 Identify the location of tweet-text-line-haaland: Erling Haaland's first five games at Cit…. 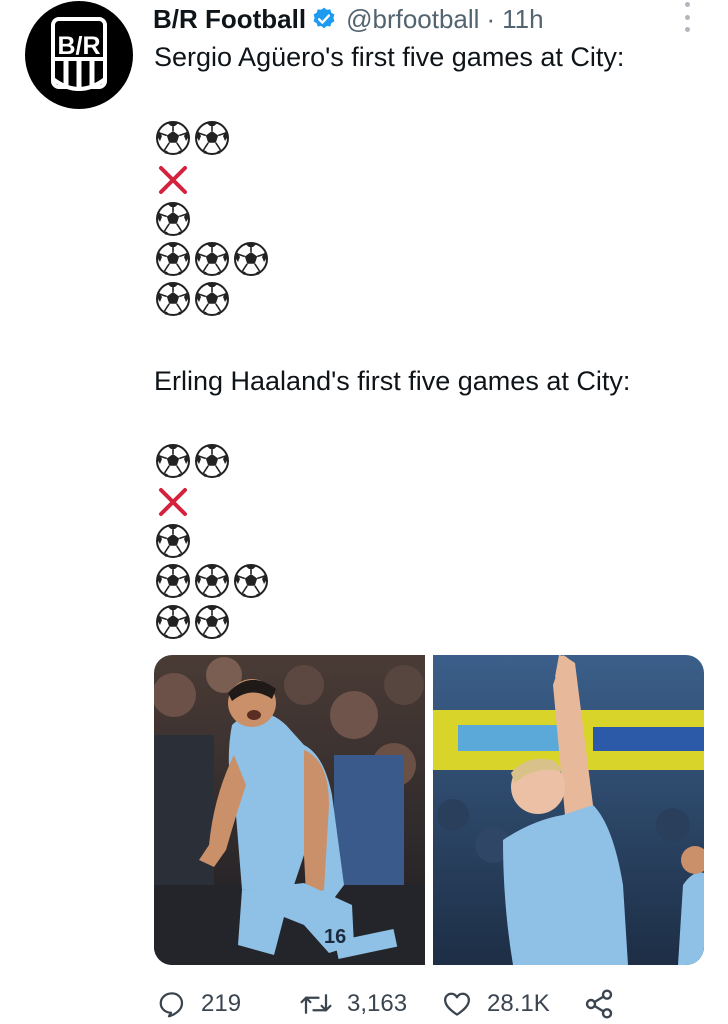
(392, 381).